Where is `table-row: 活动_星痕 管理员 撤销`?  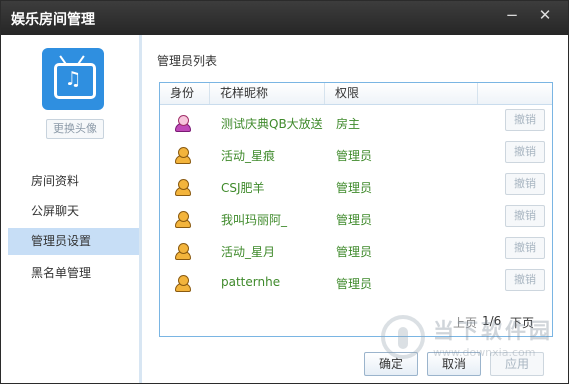
table-row: 活动_星痕 管理员 撤销 is located at coordinates (356, 153).